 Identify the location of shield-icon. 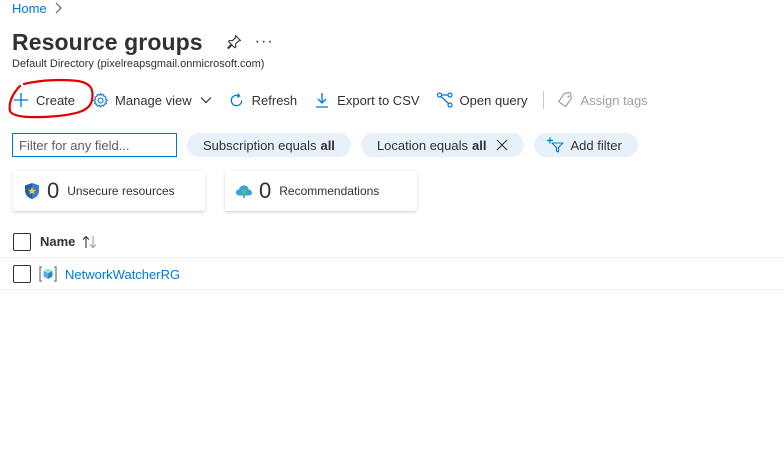
(32, 191).